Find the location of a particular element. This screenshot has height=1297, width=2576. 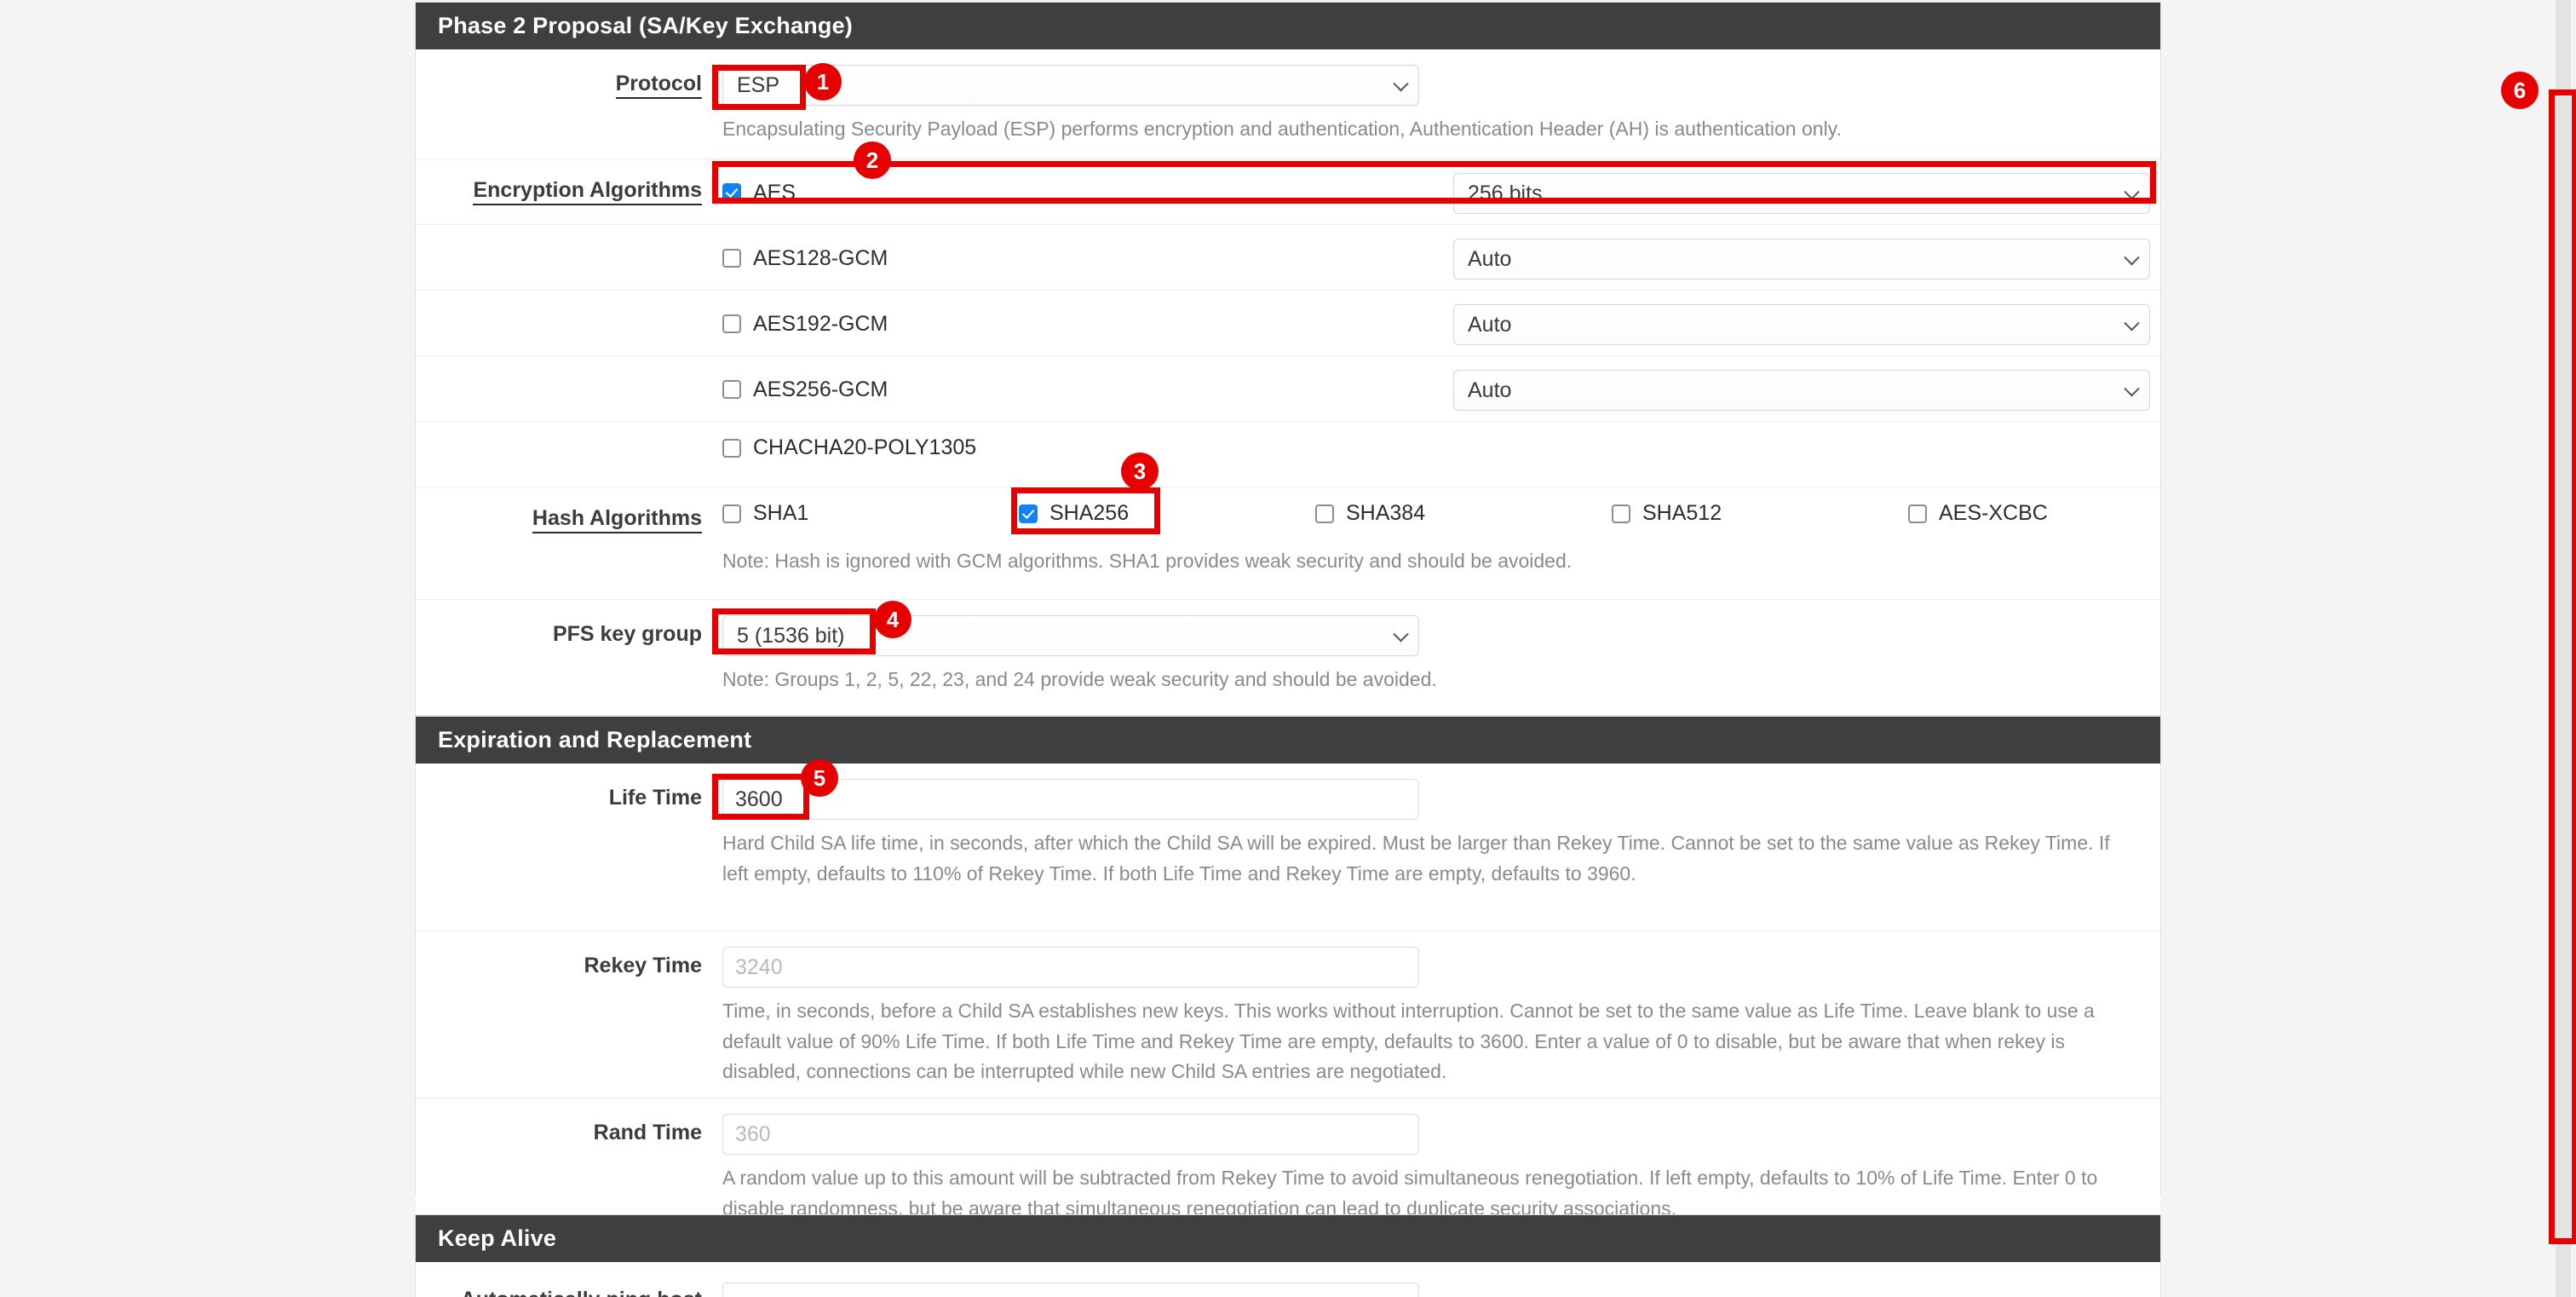

aes256-gcm-checkbox: AES256-GCM is located at coordinates (805, 390).